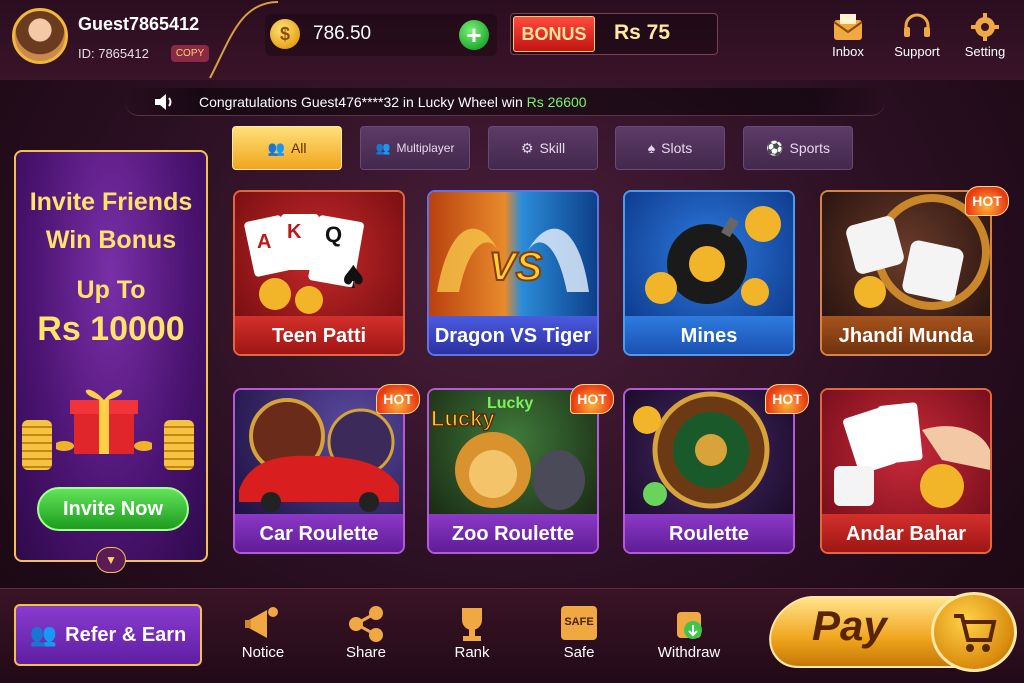 This screenshot has height=683, width=1024. Describe the element at coordinates (113, 53) in the screenshot. I see `user-id: ID: 7865412` at that location.